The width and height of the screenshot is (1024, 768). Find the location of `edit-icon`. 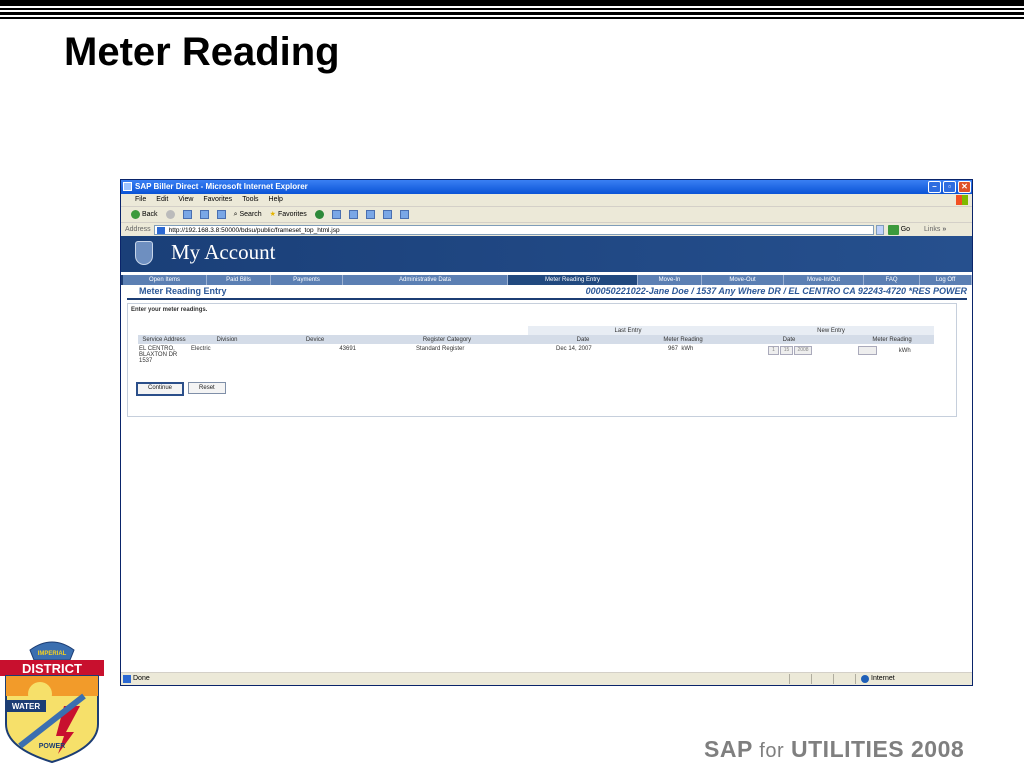

edit-icon is located at coordinates (387, 214).